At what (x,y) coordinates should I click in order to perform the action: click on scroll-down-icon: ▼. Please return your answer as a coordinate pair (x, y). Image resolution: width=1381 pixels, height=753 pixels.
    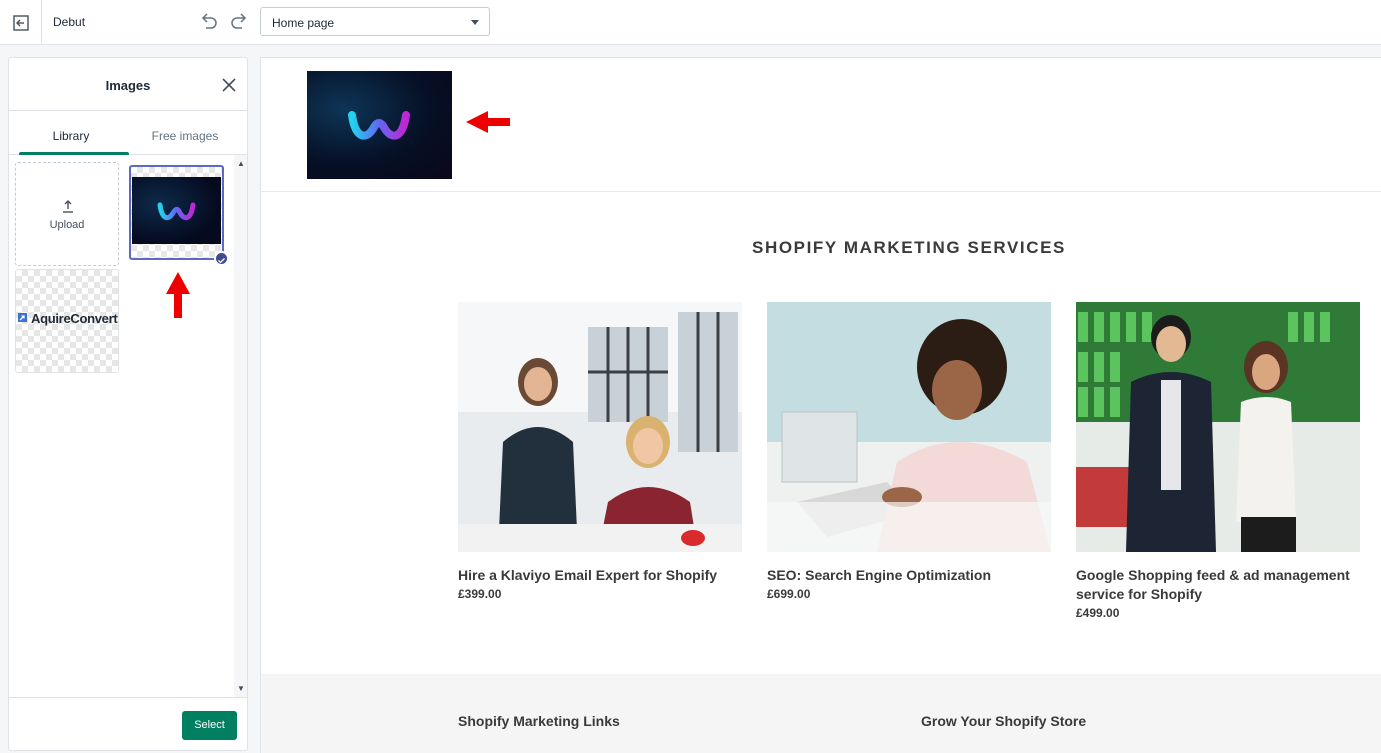
    Looking at the image, I should click on (241, 688).